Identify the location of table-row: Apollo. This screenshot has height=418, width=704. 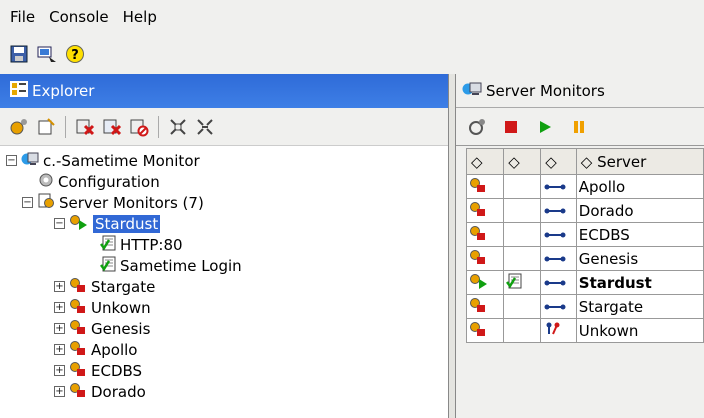
(584, 186).